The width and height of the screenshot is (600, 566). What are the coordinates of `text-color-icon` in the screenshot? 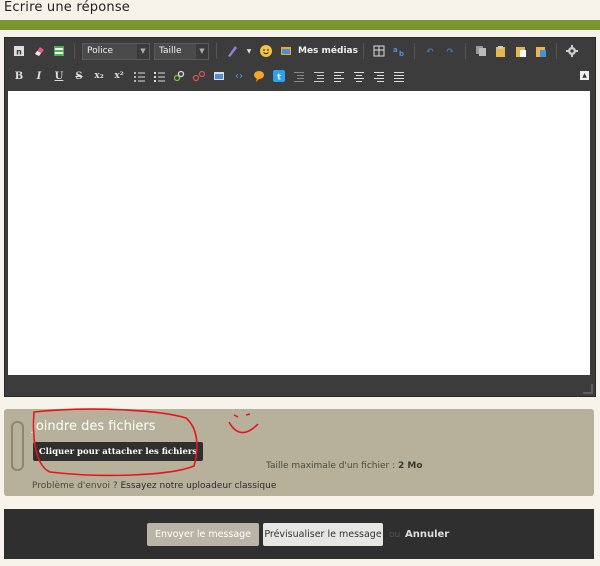 It's located at (232, 51).